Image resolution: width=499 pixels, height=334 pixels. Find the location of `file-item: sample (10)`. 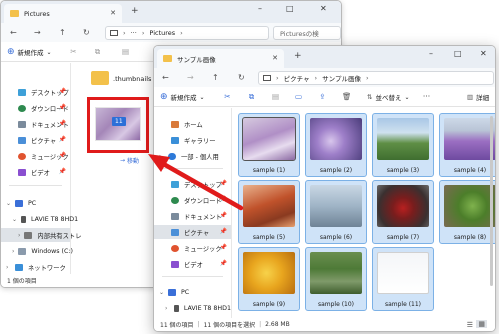

file-item: sample (10) is located at coordinates (336, 279).